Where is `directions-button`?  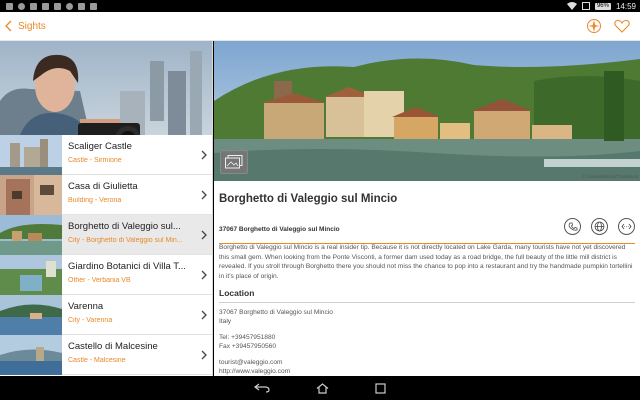 directions-button is located at coordinates (626, 226).